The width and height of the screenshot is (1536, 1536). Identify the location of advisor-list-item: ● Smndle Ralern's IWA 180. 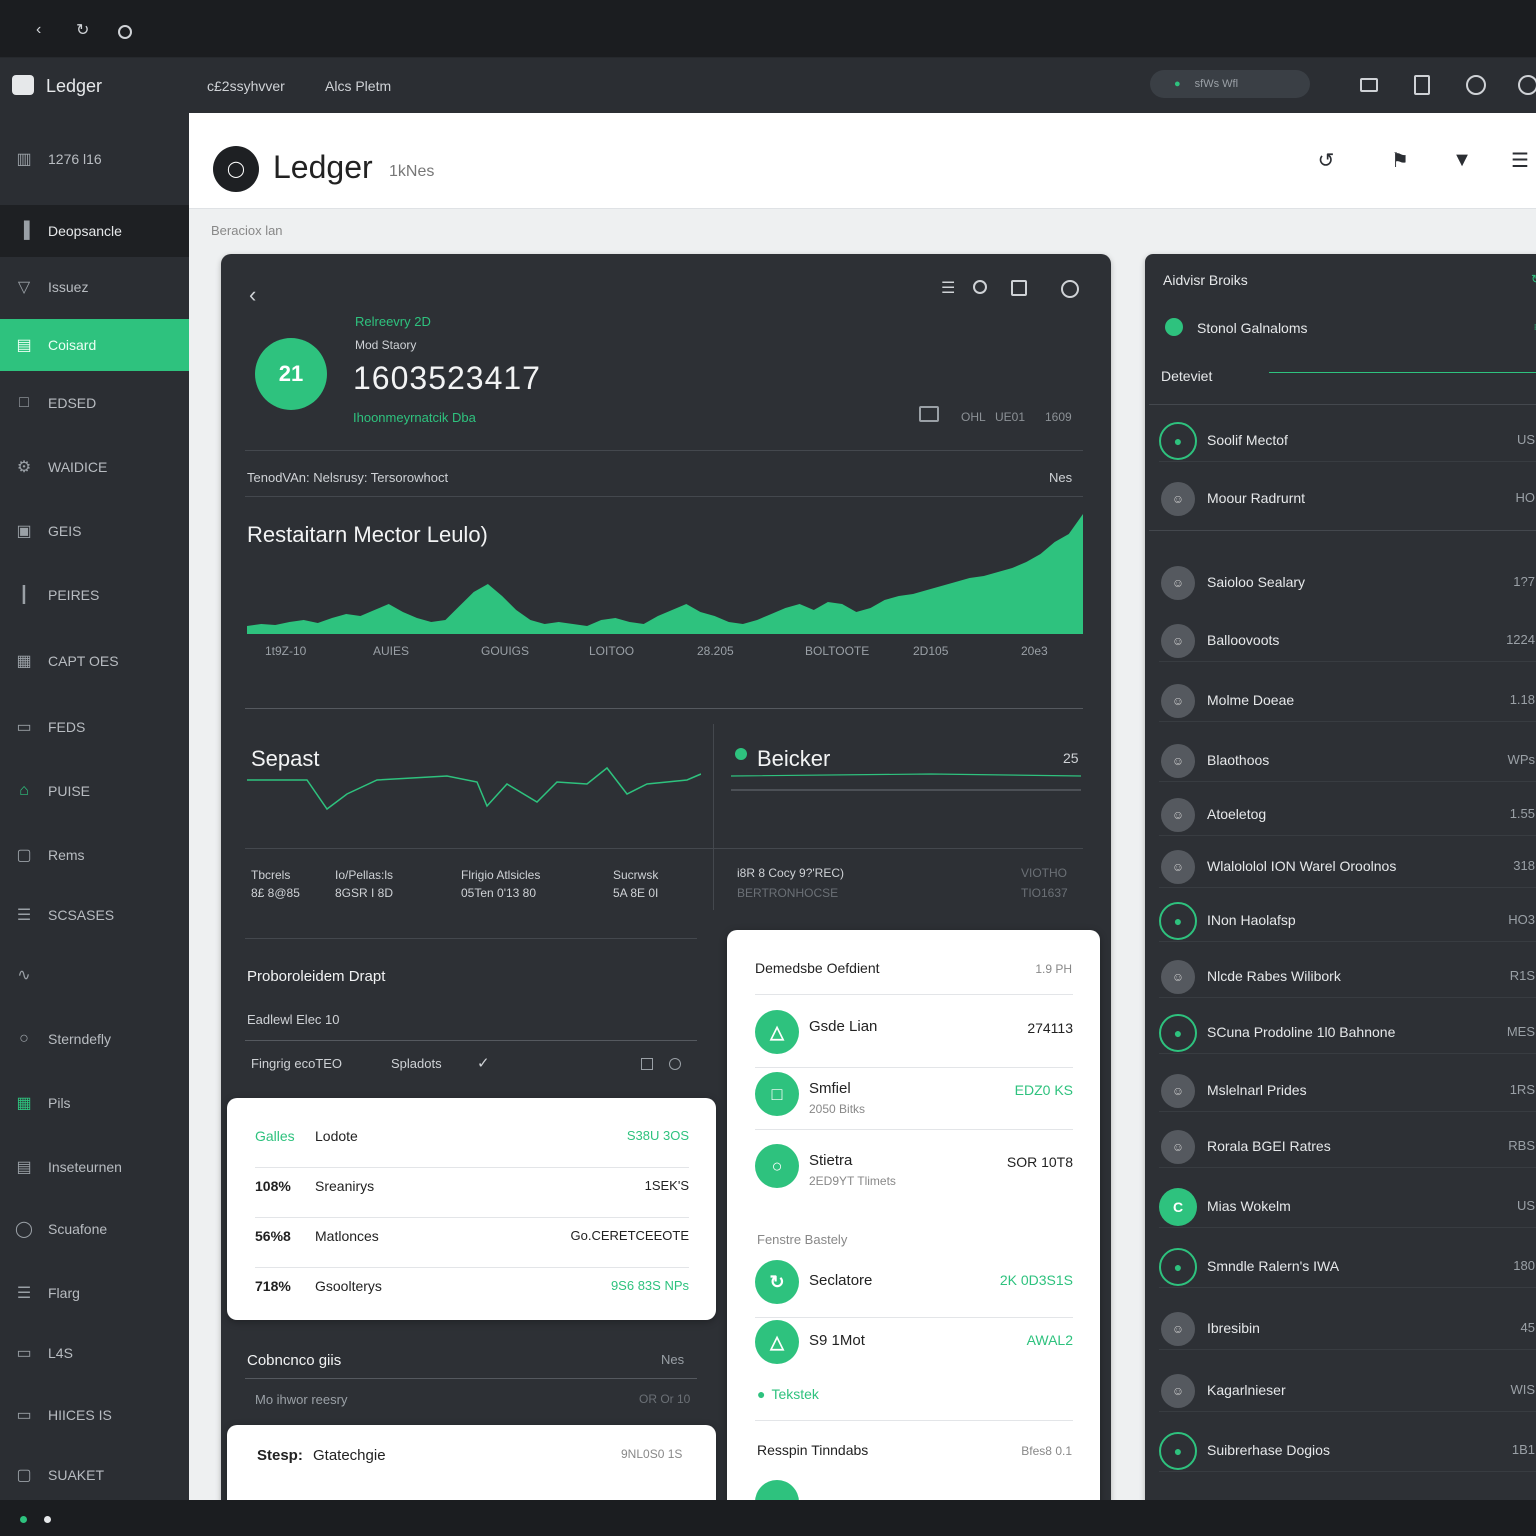
(1347, 1268).